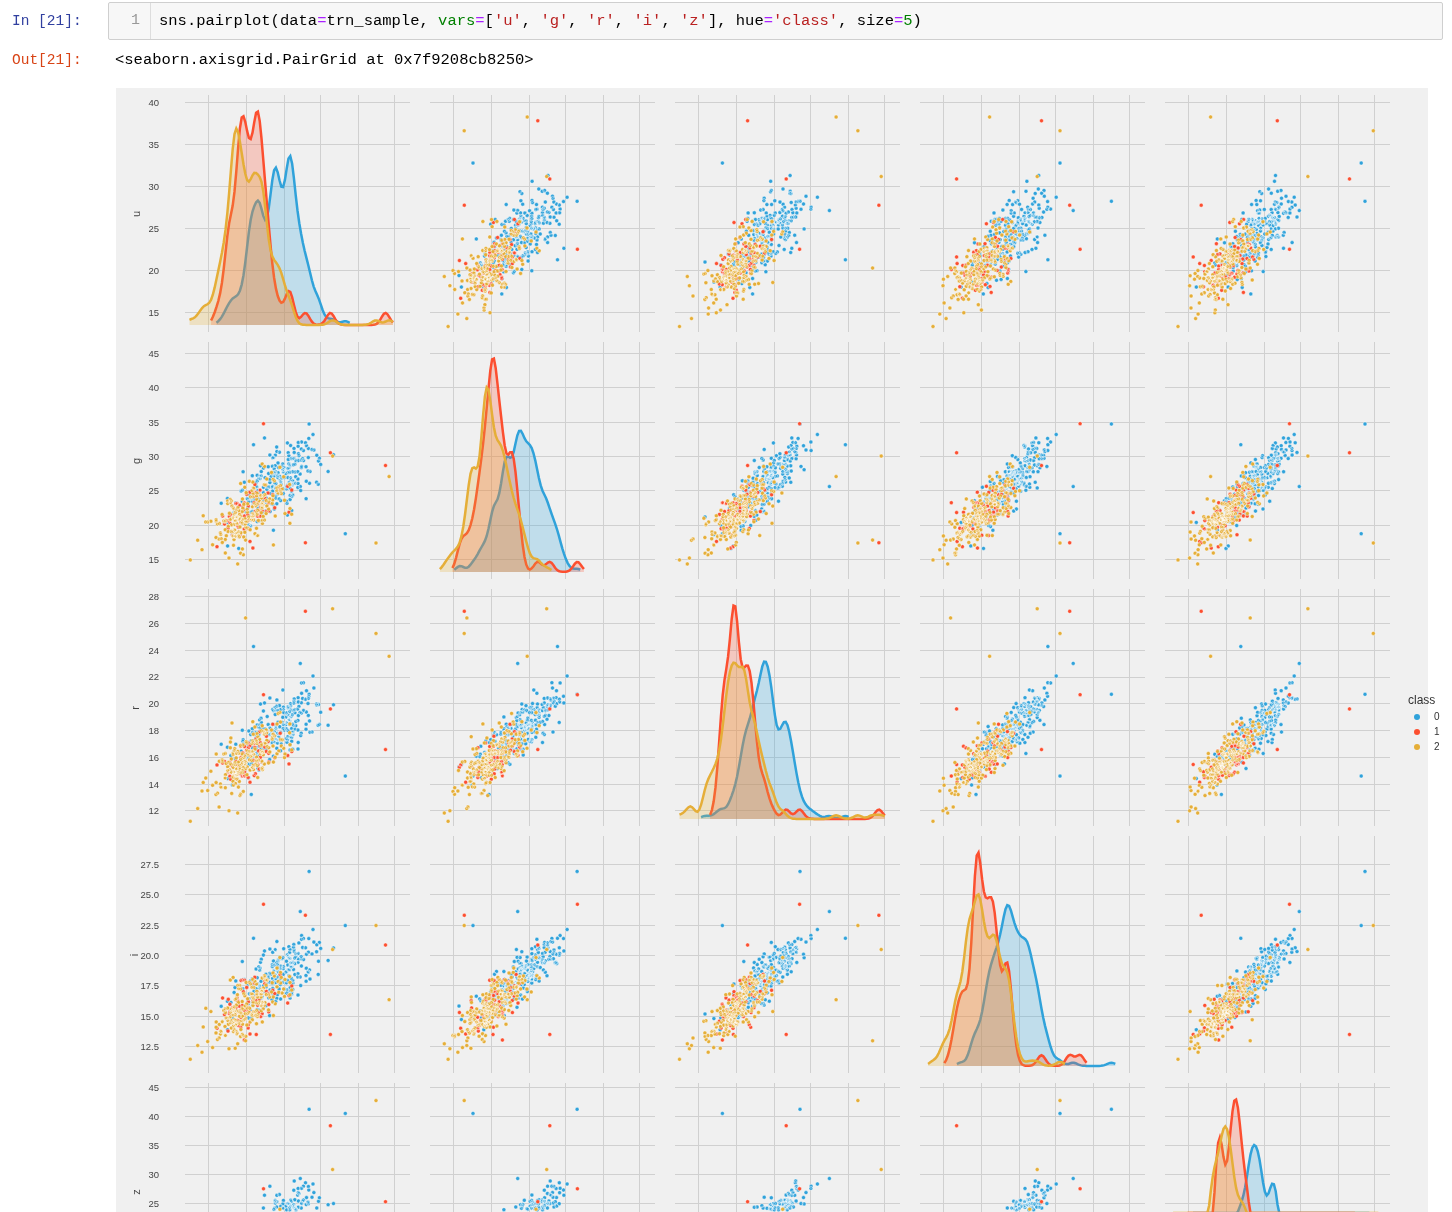 The image size is (1452, 1212). I want to click on tick-label: 16, so click(153, 757).